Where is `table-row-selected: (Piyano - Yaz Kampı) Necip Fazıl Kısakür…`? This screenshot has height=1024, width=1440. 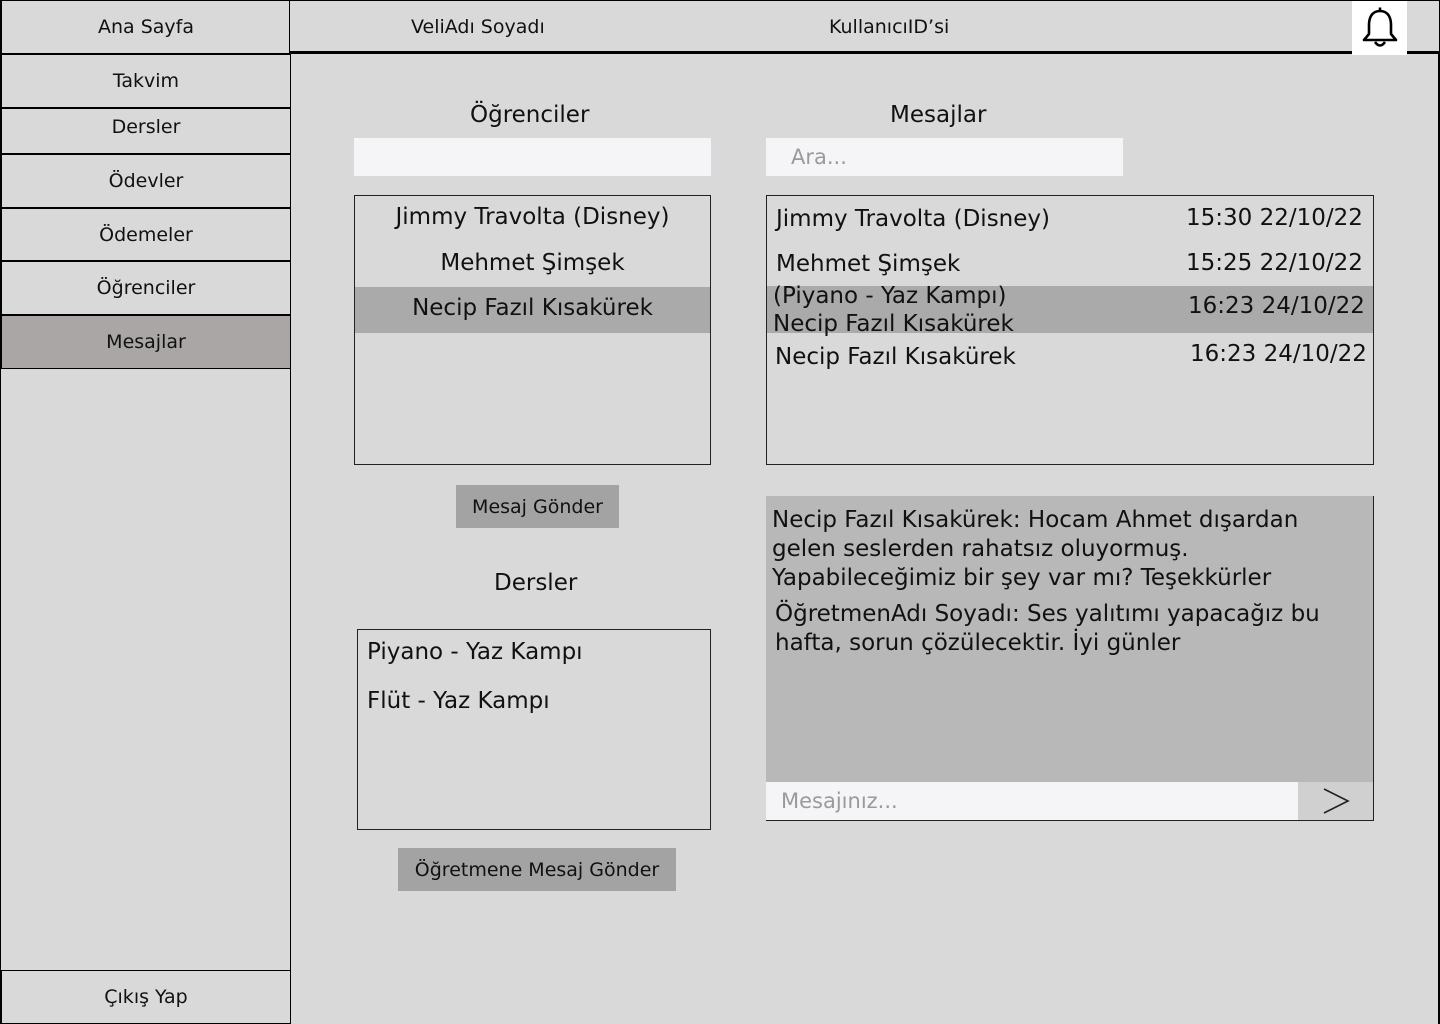
table-row-selected: (Piyano - Yaz Kampı) Necip Fazıl Kısakür… is located at coordinates (1070, 310).